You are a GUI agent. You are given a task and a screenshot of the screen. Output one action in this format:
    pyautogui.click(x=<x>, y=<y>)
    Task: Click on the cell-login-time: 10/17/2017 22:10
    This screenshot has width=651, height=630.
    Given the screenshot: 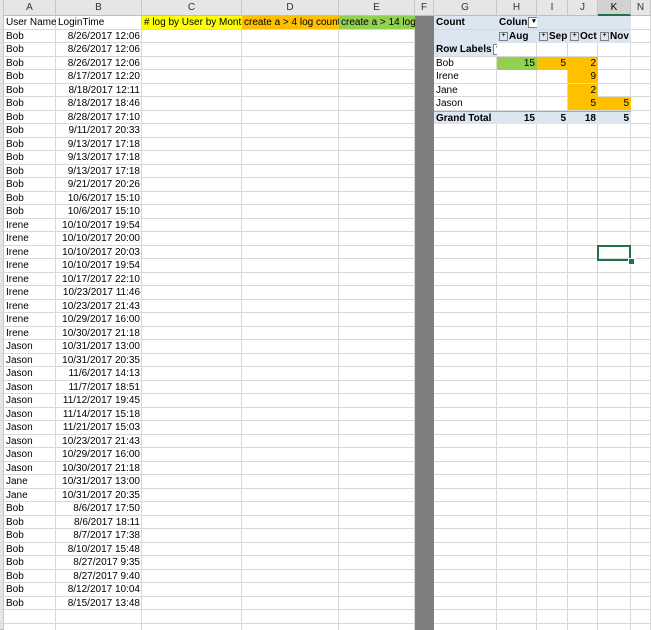 What is the action you would take?
    pyautogui.click(x=99, y=279)
    